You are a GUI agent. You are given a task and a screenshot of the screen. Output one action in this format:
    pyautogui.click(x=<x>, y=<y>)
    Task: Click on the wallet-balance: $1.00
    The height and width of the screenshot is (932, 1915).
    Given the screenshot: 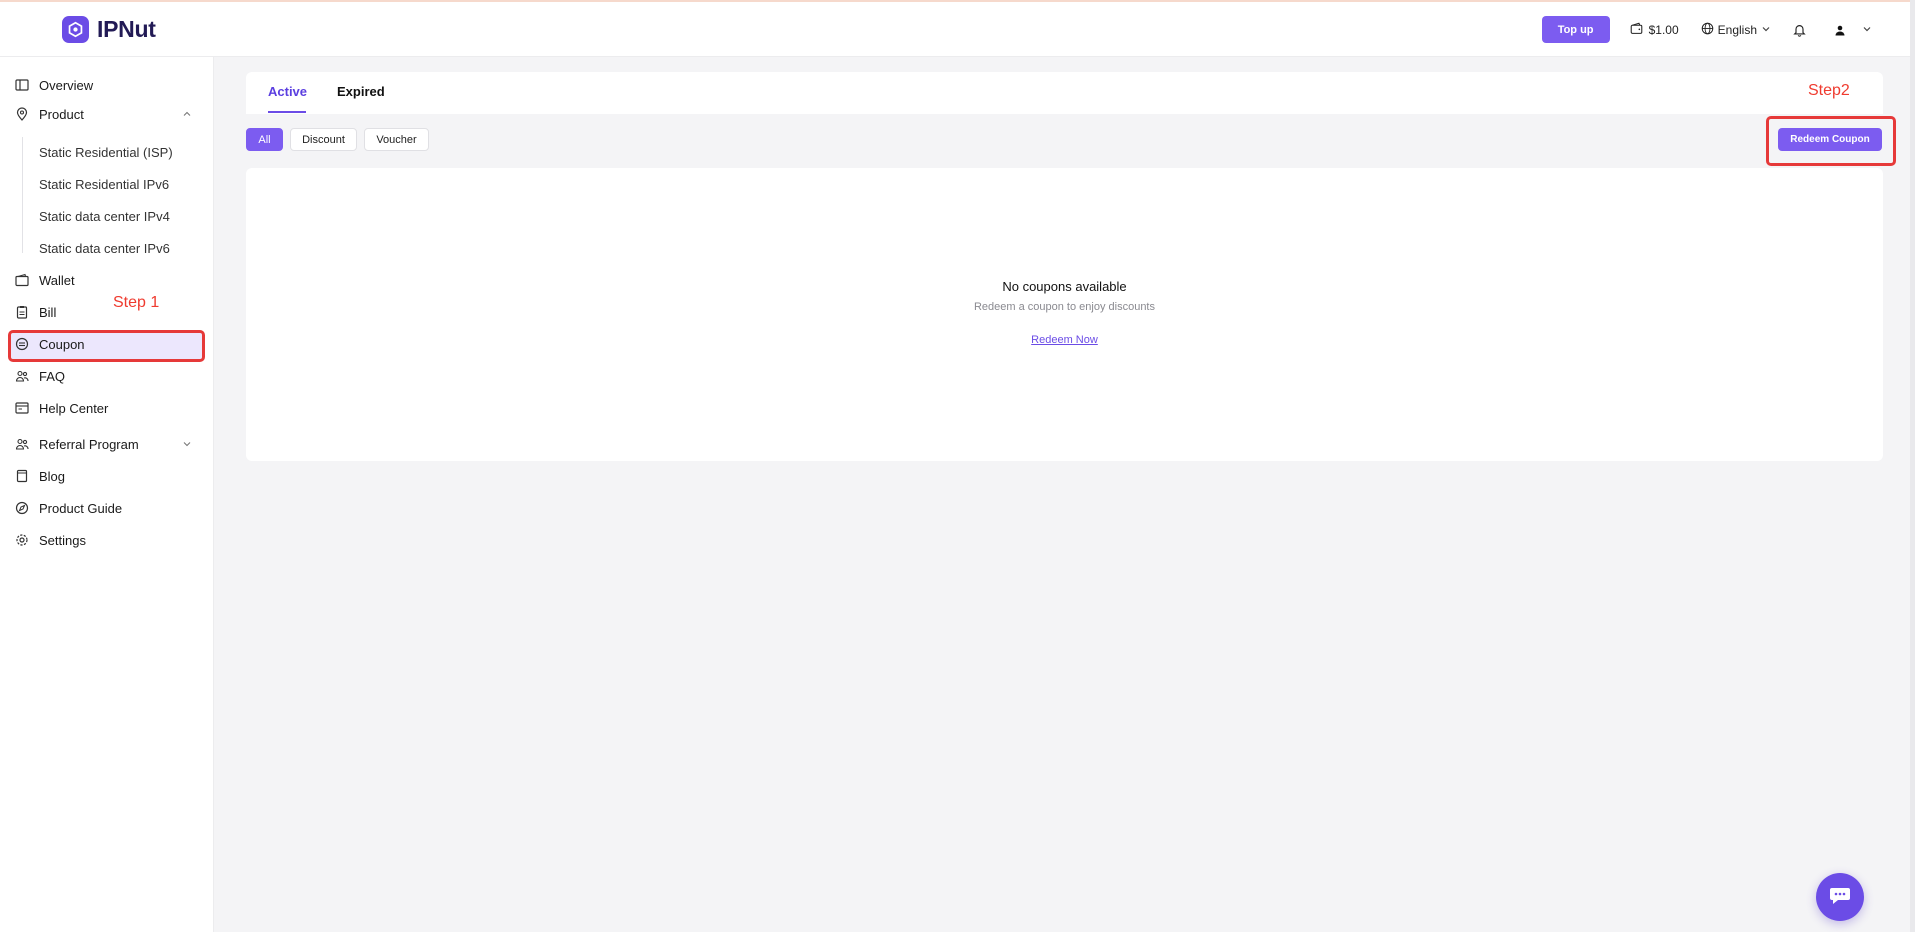 What is the action you would take?
    pyautogui.click(x=1654, y=30)
    